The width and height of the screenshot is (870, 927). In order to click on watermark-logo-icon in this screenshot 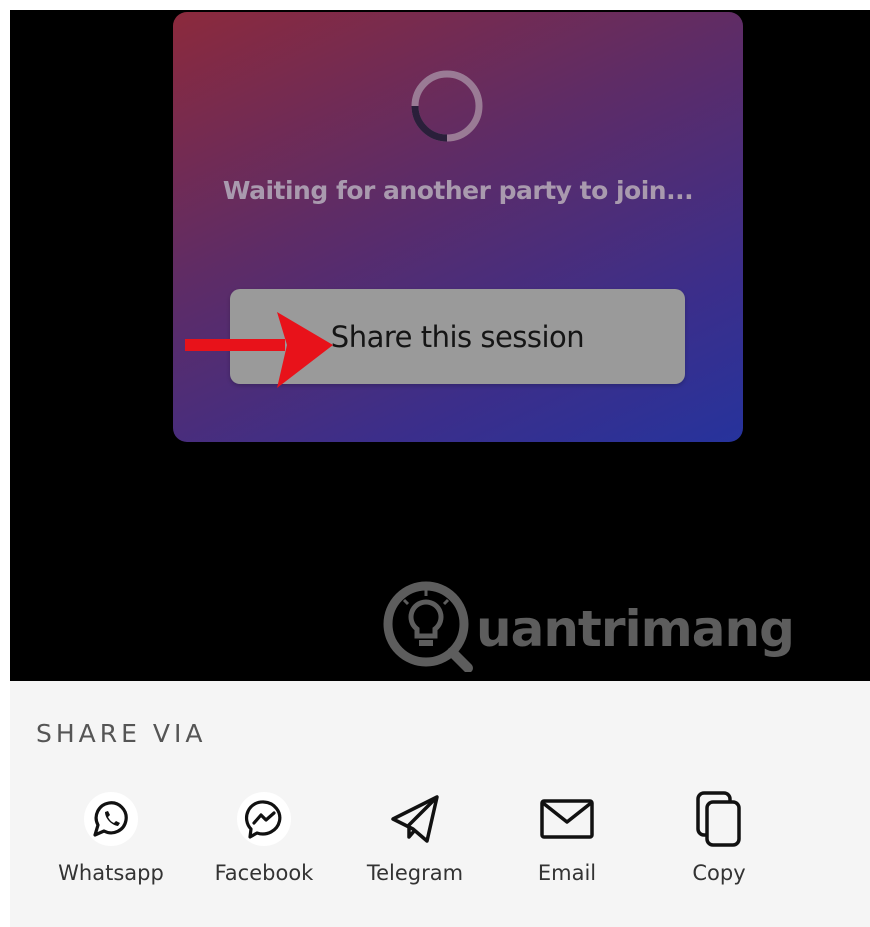, I will do `click(428, 626)`.